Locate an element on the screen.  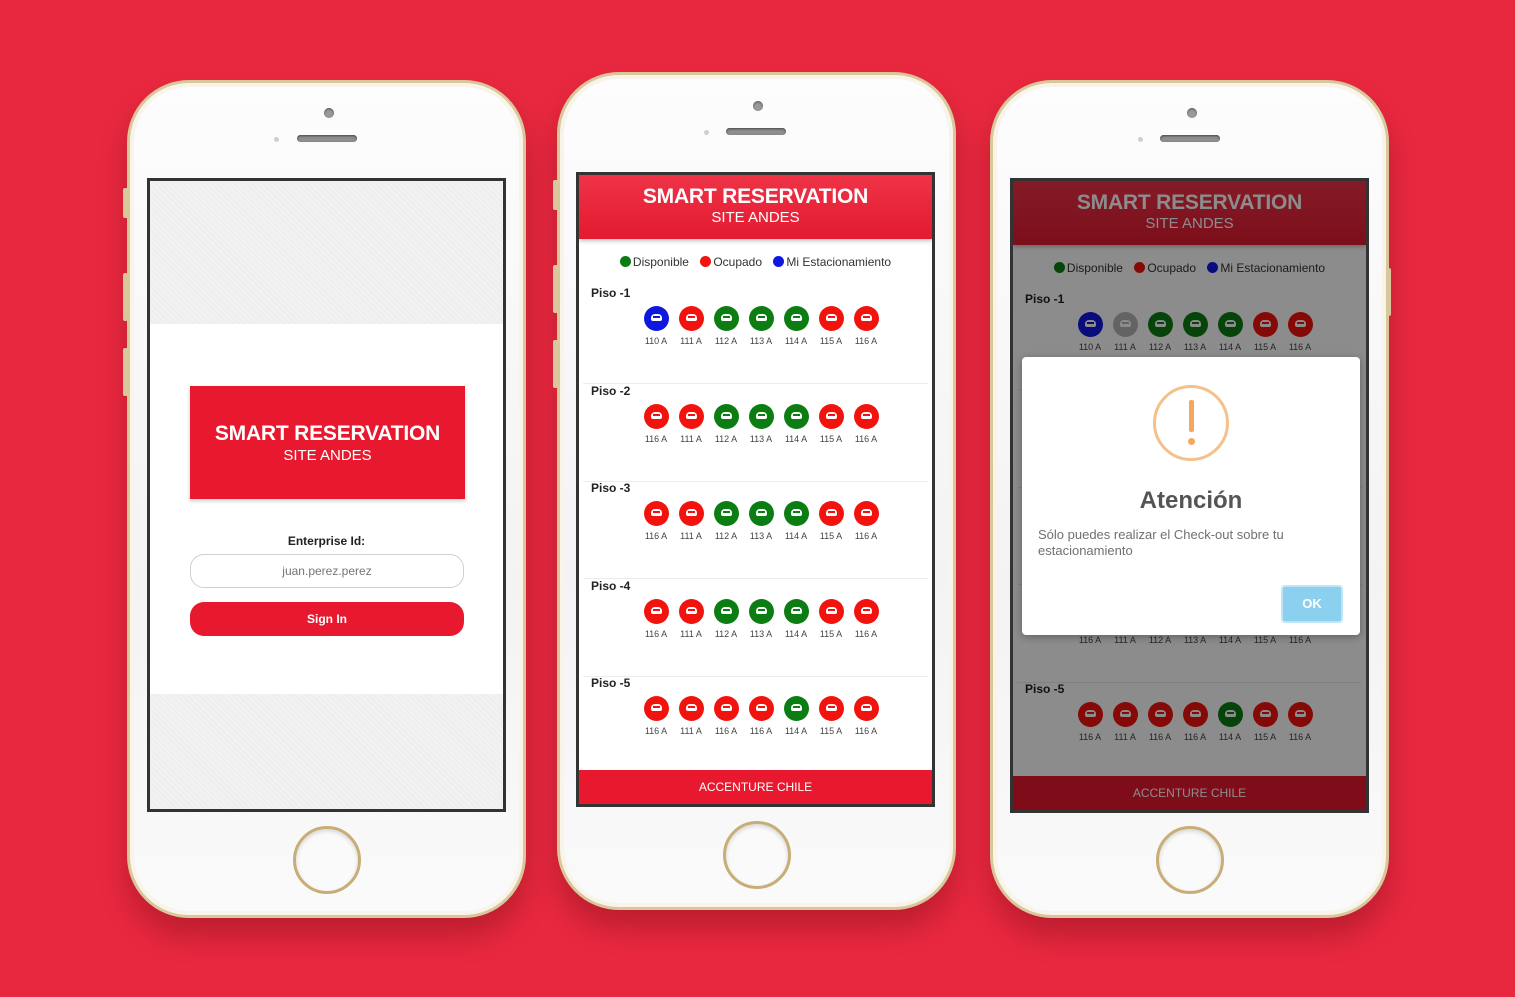
warning-dot is located at coordinates (1191, 441).